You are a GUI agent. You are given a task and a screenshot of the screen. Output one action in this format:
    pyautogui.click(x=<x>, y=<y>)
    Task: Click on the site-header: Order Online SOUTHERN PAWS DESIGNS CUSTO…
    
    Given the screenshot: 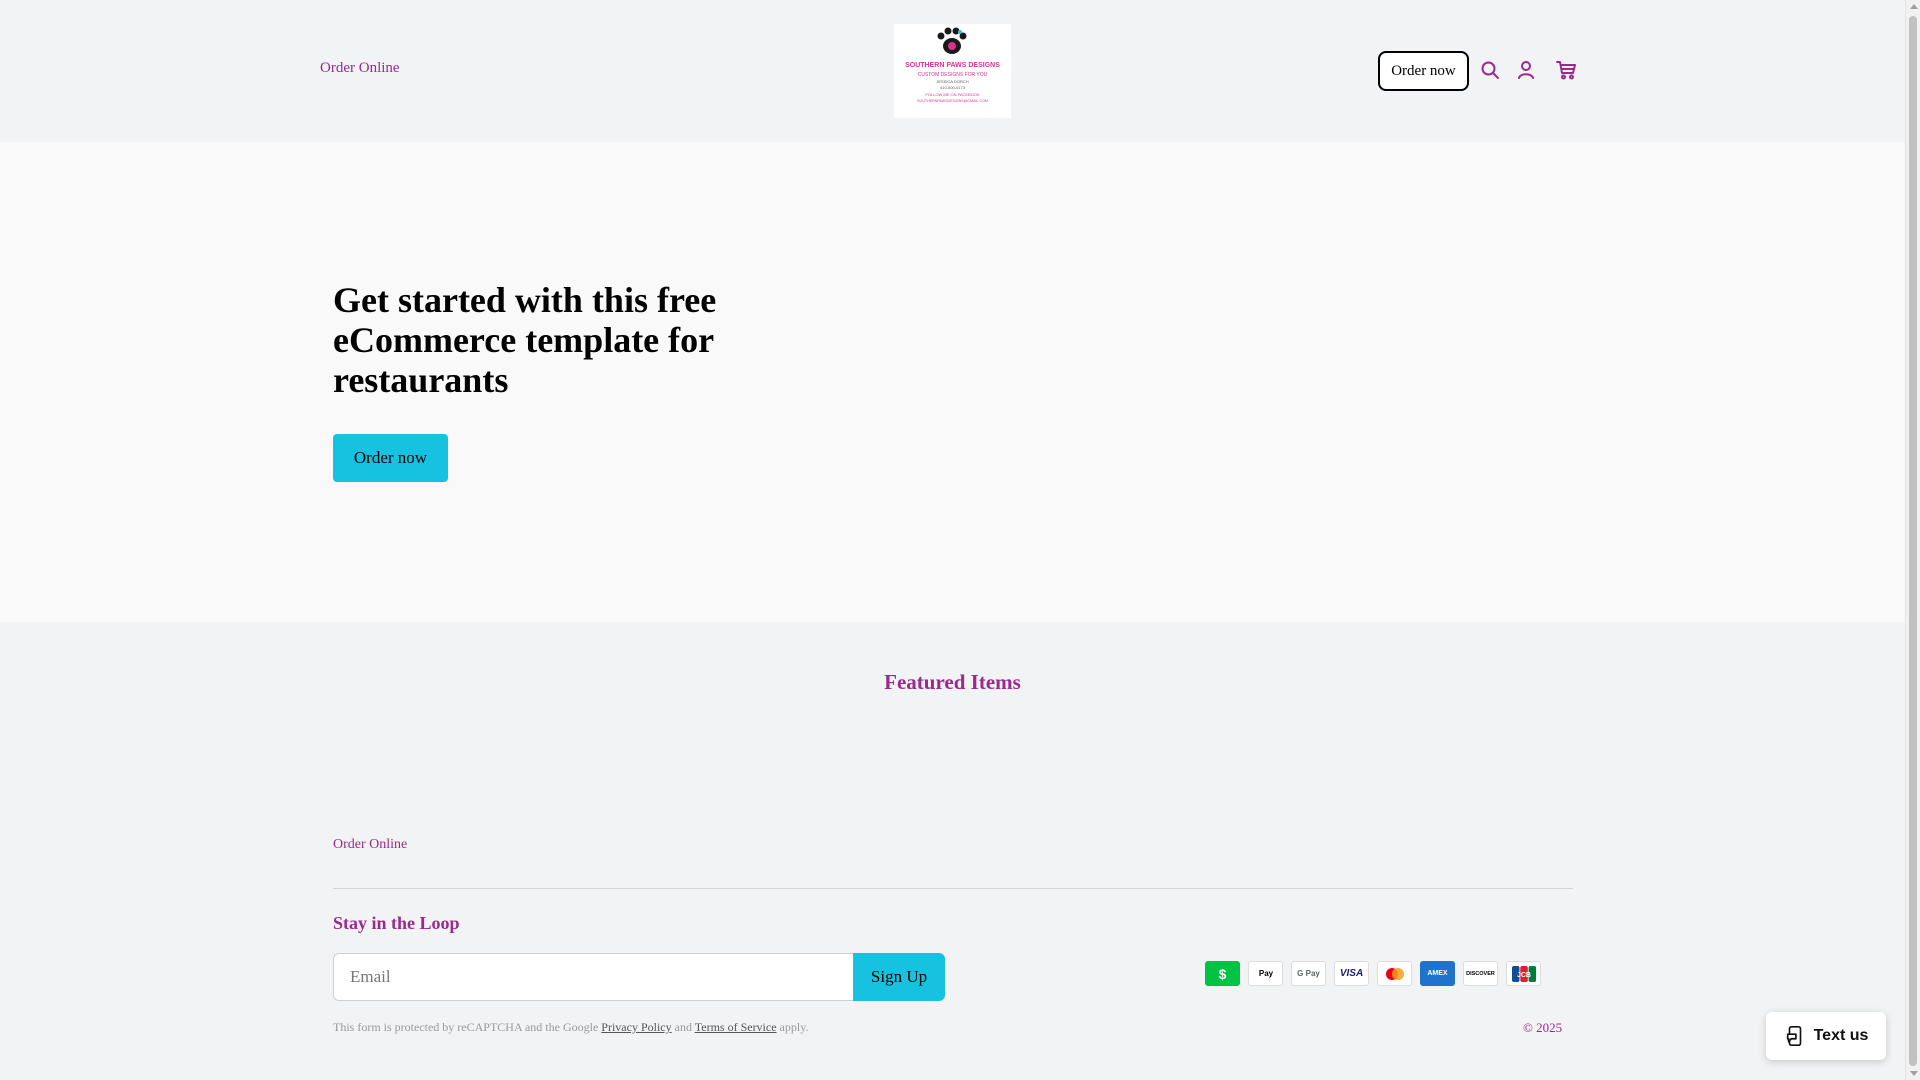 What is the action you would take?
    pyautogui.click(x=952, y=71)
    